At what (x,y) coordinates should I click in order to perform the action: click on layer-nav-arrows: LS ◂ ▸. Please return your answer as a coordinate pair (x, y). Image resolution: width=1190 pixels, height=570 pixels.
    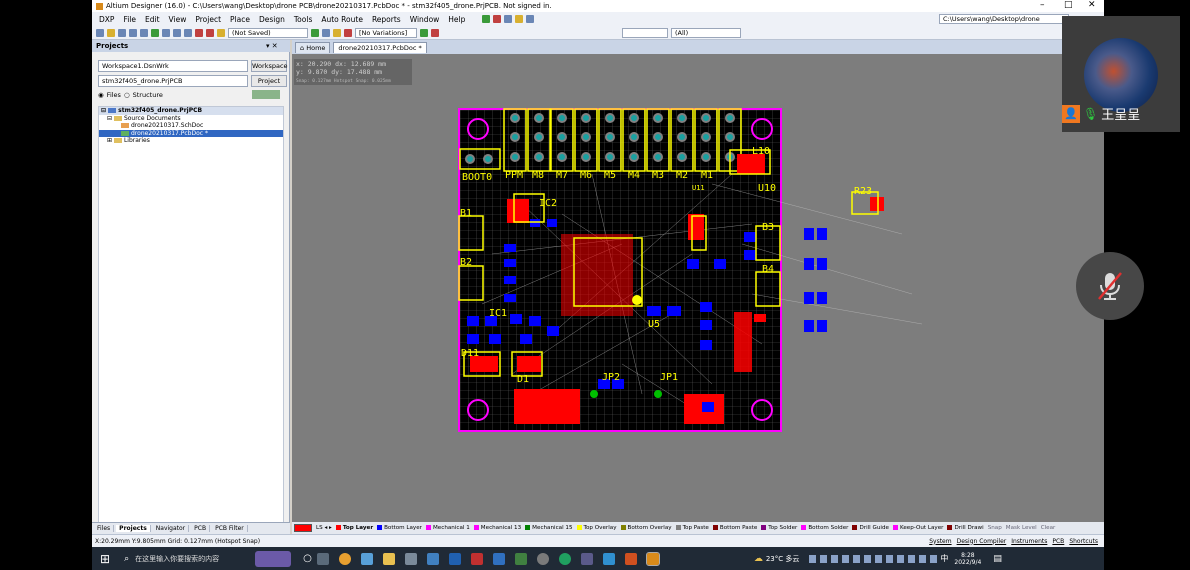
    Looking at the image, I should click on (324, 528).